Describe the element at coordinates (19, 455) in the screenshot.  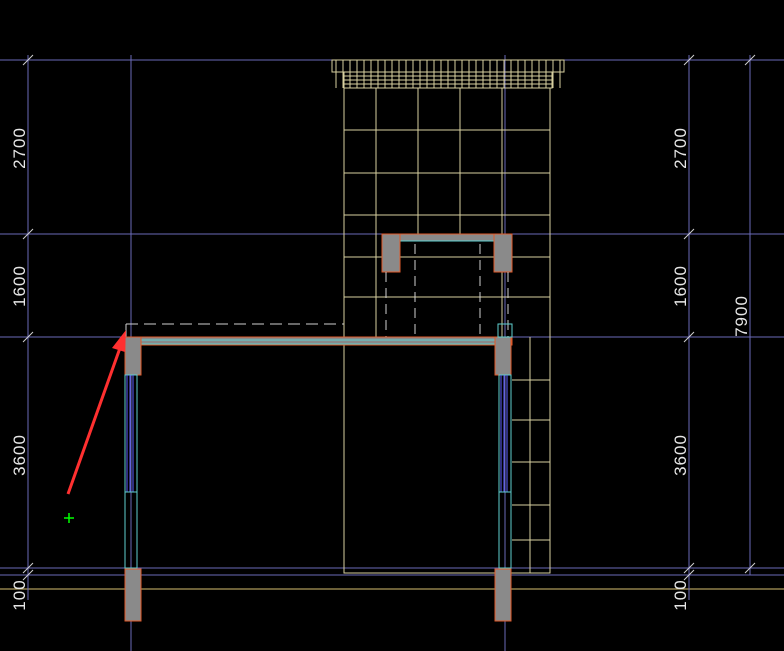
I see `dim-left-3600: 3600` at that location.